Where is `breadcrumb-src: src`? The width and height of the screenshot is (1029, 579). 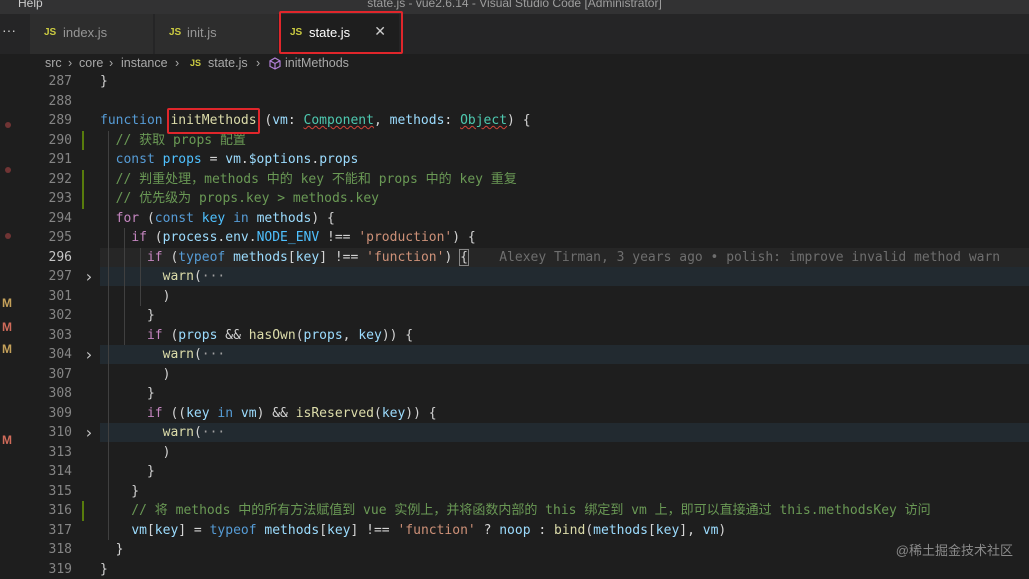
breadcrumb-src: src is located at coordinates (53, 63).